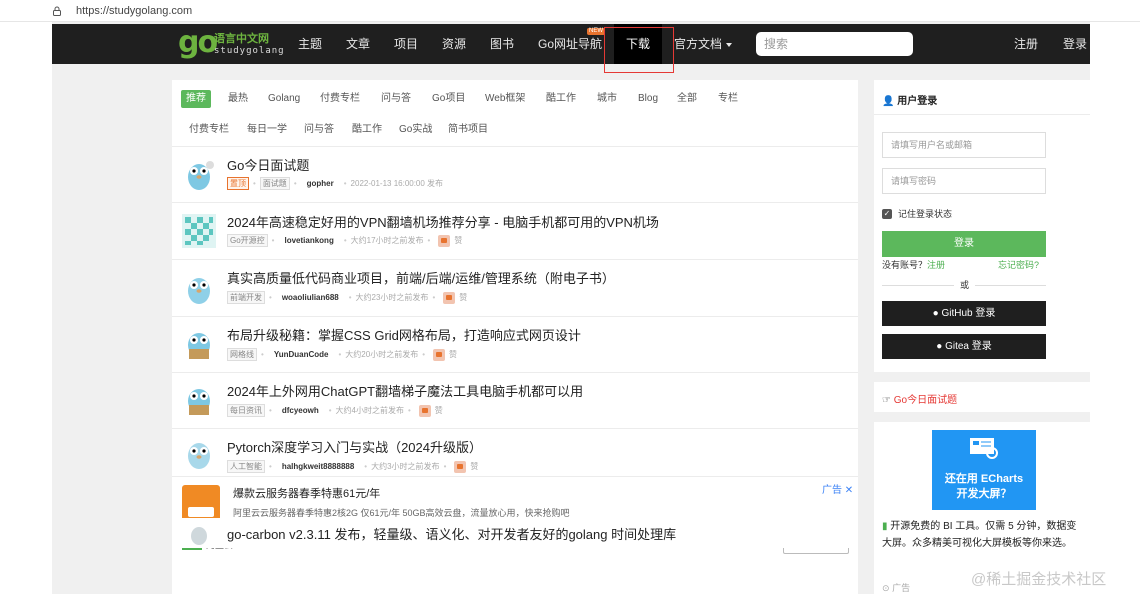 This screenshot has height=594, width=1140. What do you see at coordinates (454, 44) in the screenshot?
I see `nav-resources: 资源` at bounding box center [454, 44].